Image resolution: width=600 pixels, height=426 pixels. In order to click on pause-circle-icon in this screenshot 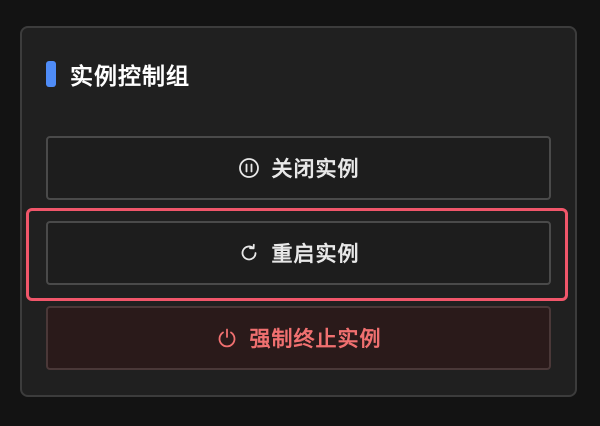, I will do `click(249, 168)`.